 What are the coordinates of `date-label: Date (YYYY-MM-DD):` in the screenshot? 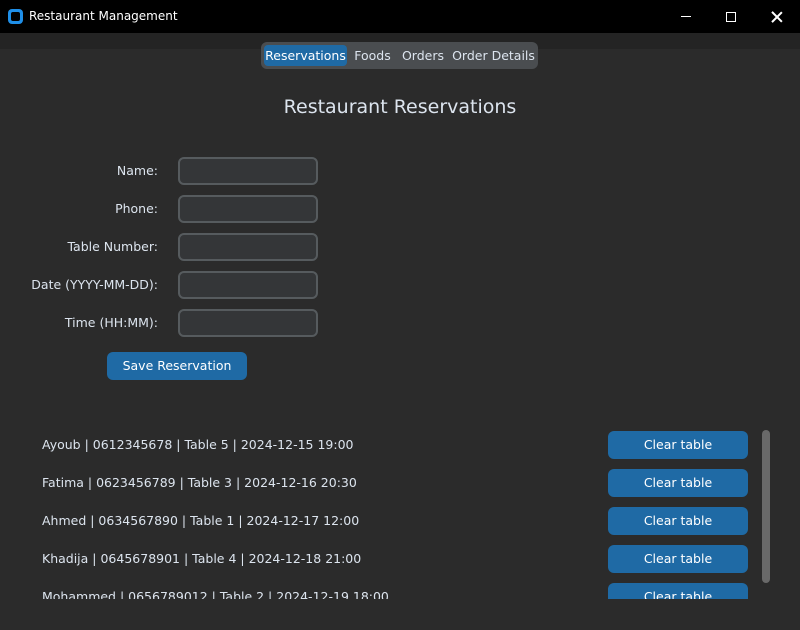 It's located at (94, 284).